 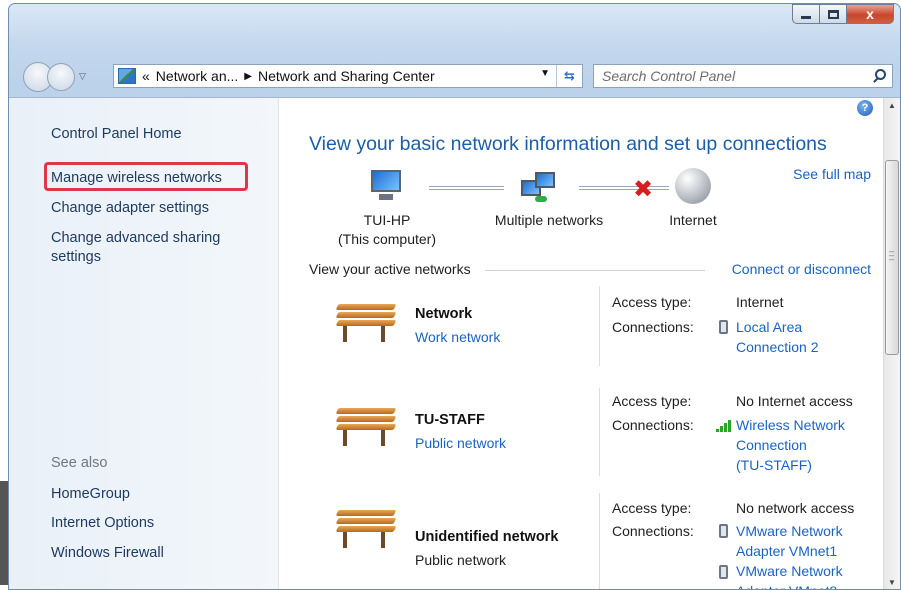 What do you see at coordinates (808, 585) in the screenshot?
I see `network-3-connection-line: Adapter VMnet8` at bounding box center [808, 585].